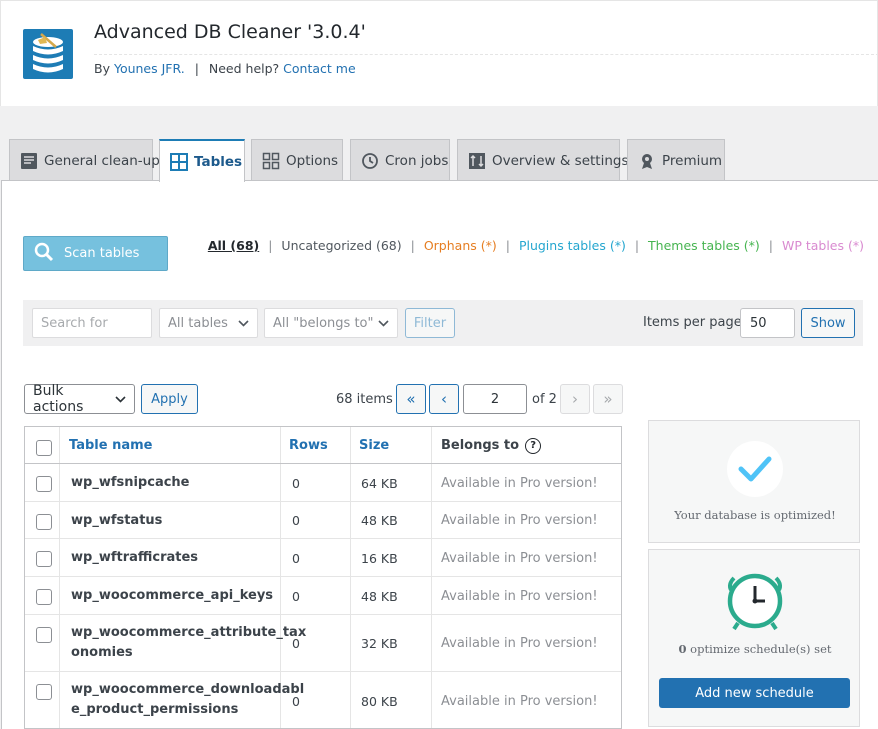 This screenshot has height=729, width=878. Describe the element at coordinates (430, 323) in the screenshot. I see `filter-button: Filter` at that location.